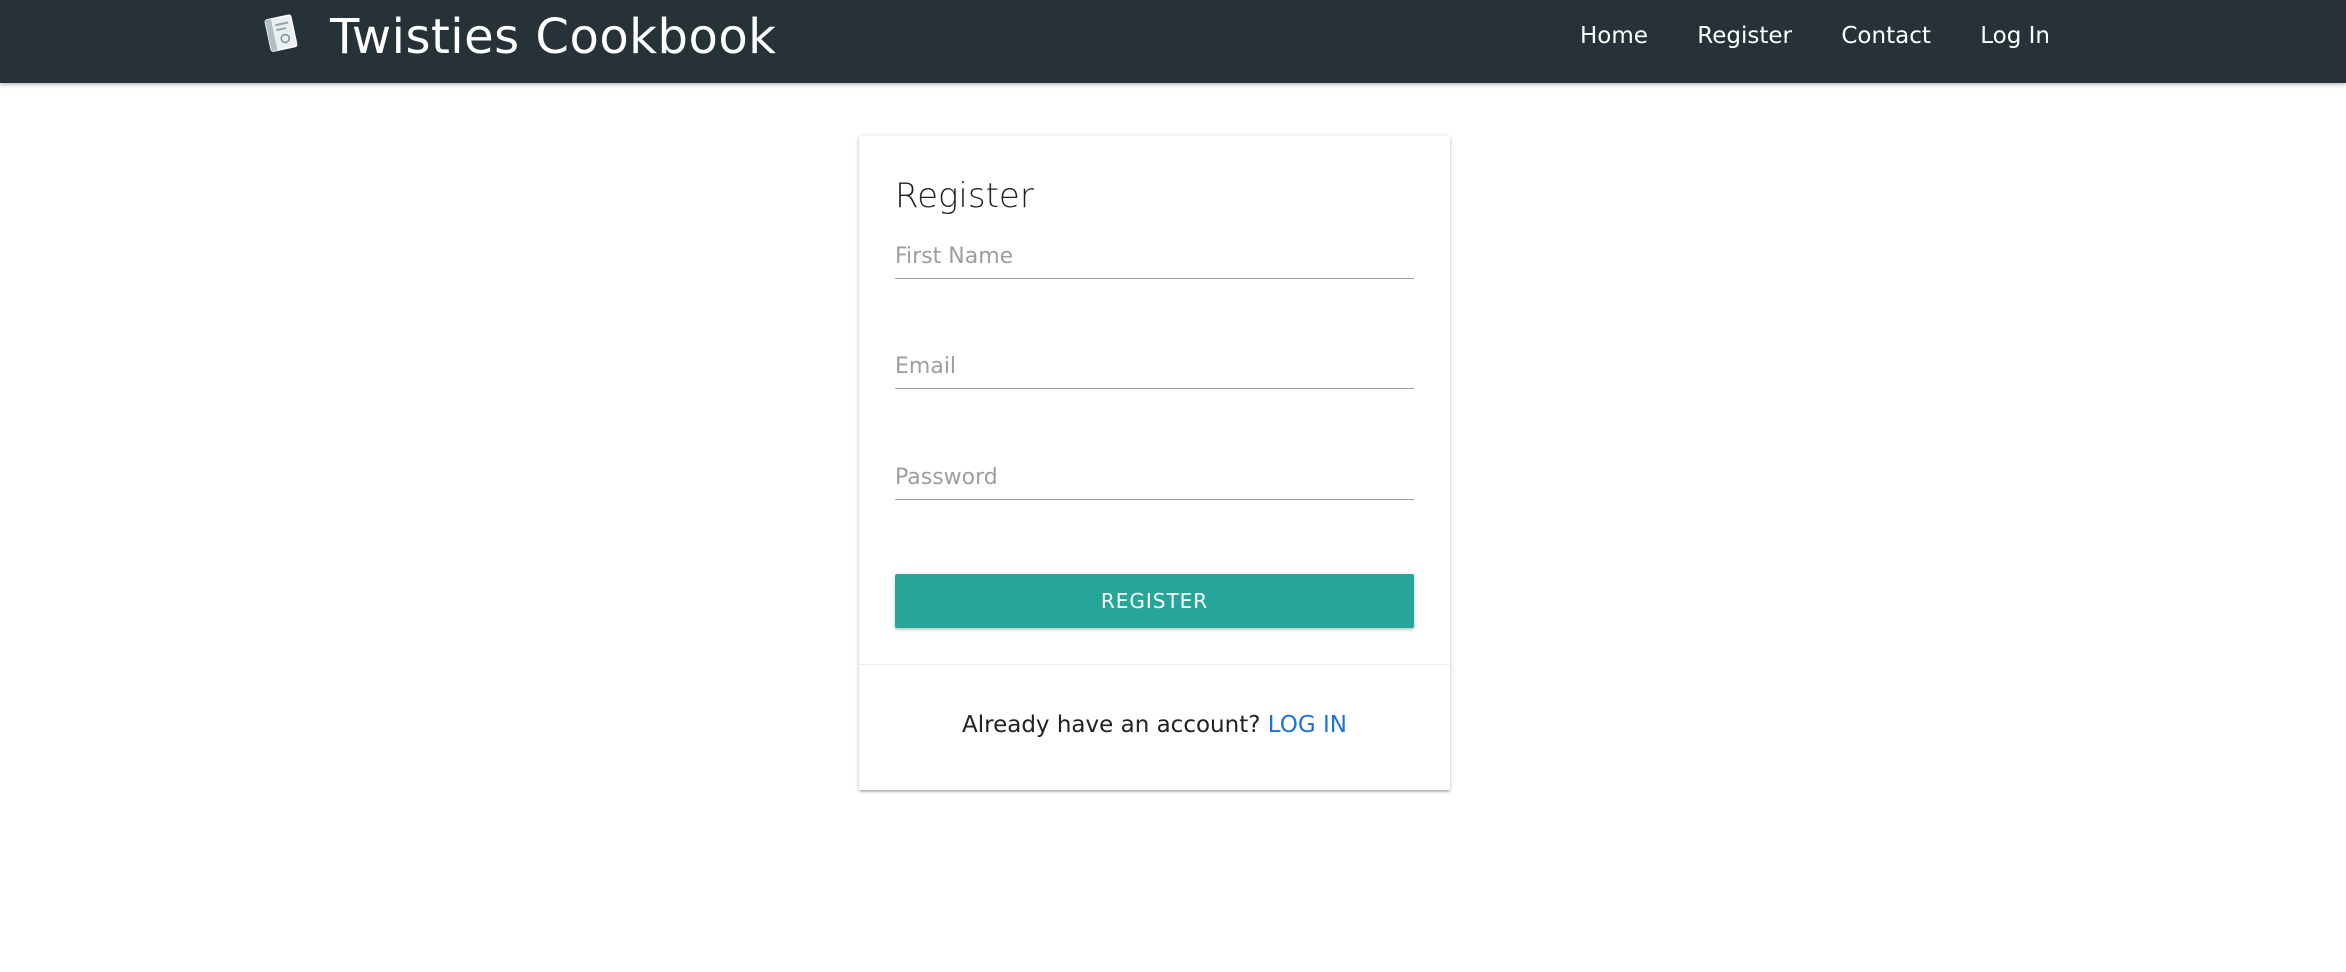  What do you see at coordinates (964, 196) in the screenshot?
I see `form-title: Register` at bounding box center [964, 196].